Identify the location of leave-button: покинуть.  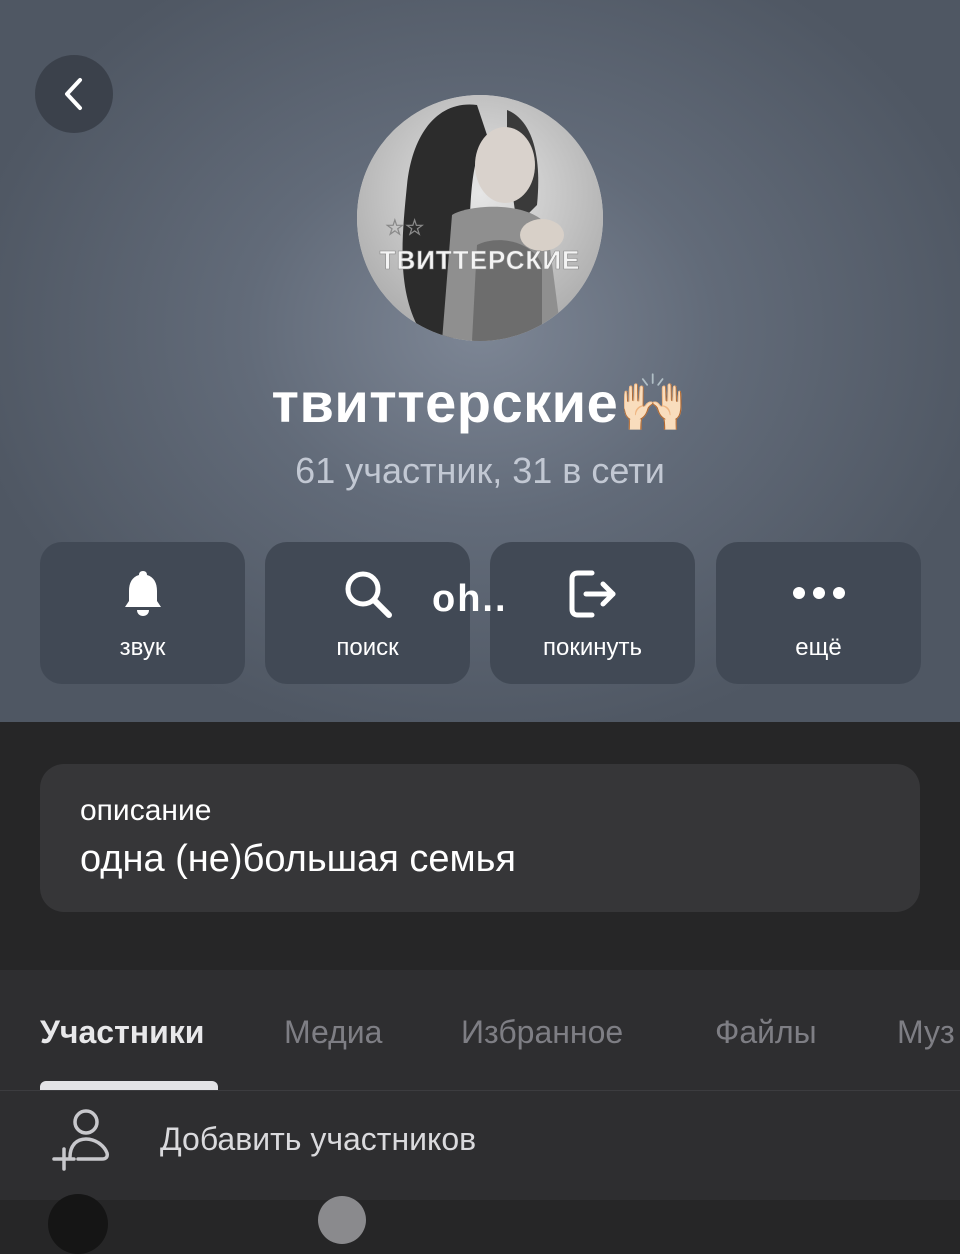
(592, 613).